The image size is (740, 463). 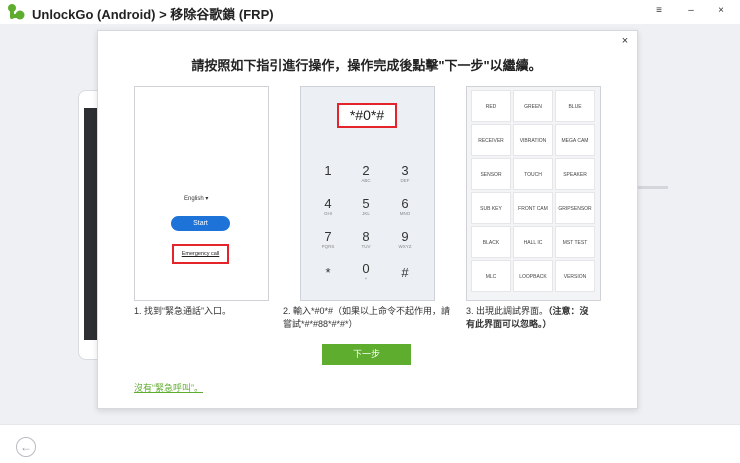 I want to click on dialer-key-2: 2 ABC, so click(x=366, y=174).